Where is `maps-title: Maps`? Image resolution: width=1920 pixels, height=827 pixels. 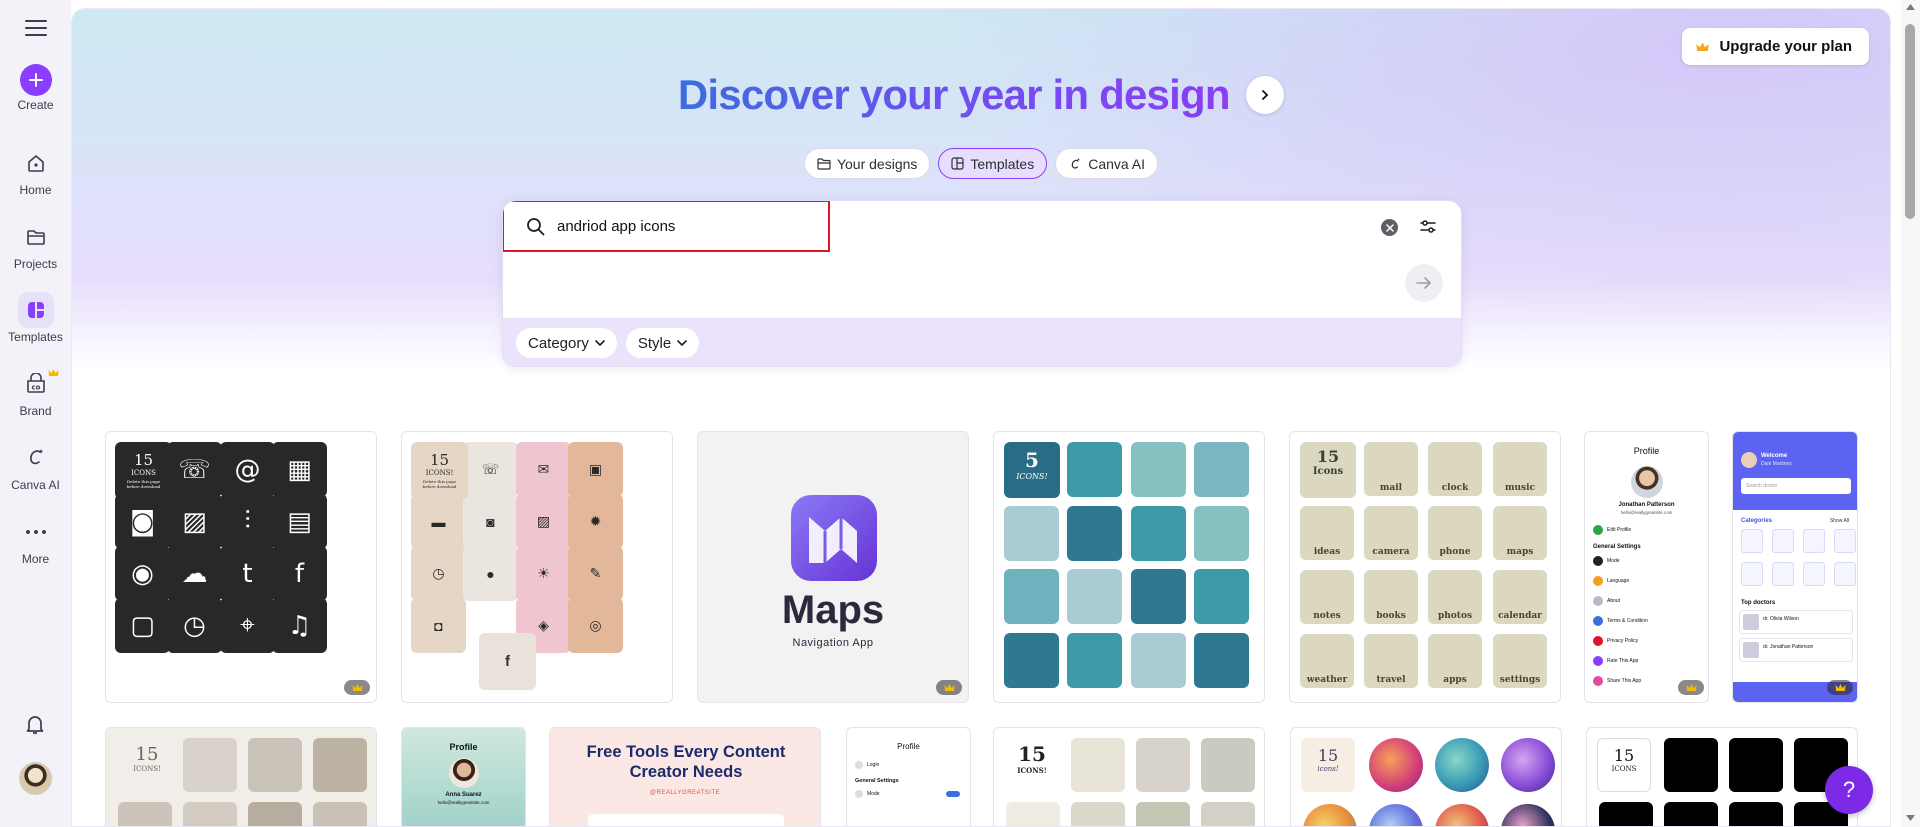 maps-title: Maps is located at coordinates (833, 610).